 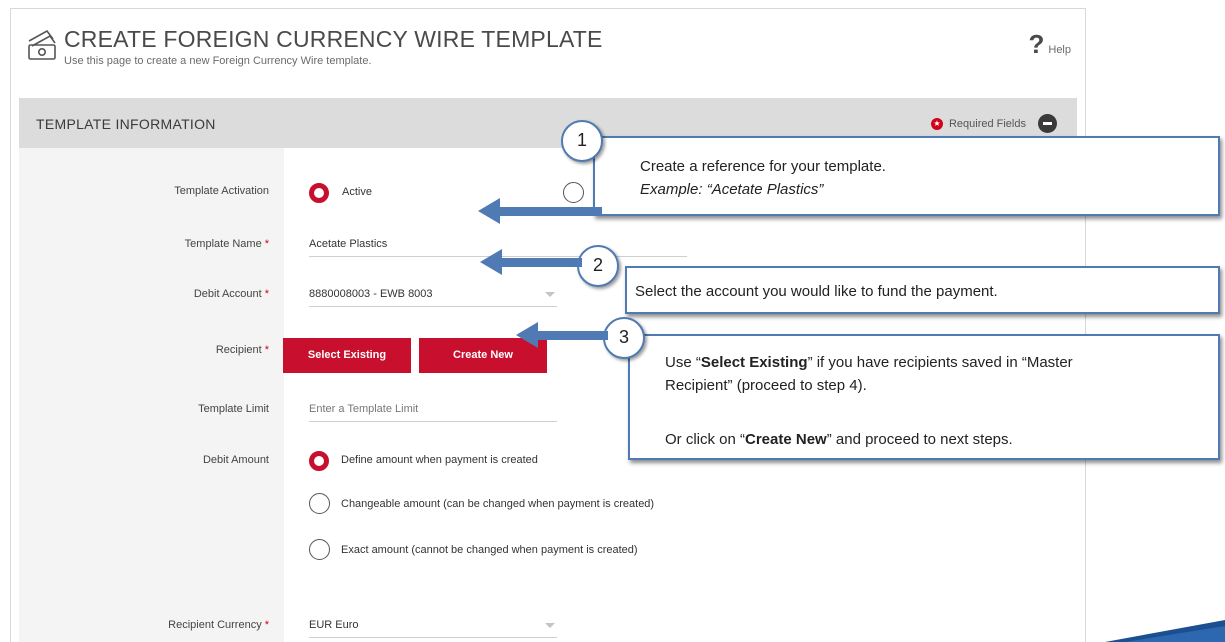 What do you see at coordinates (1047, 123) in the screenshot?
I see `collapse-minus-icon` at bounding box center [1047, 123].